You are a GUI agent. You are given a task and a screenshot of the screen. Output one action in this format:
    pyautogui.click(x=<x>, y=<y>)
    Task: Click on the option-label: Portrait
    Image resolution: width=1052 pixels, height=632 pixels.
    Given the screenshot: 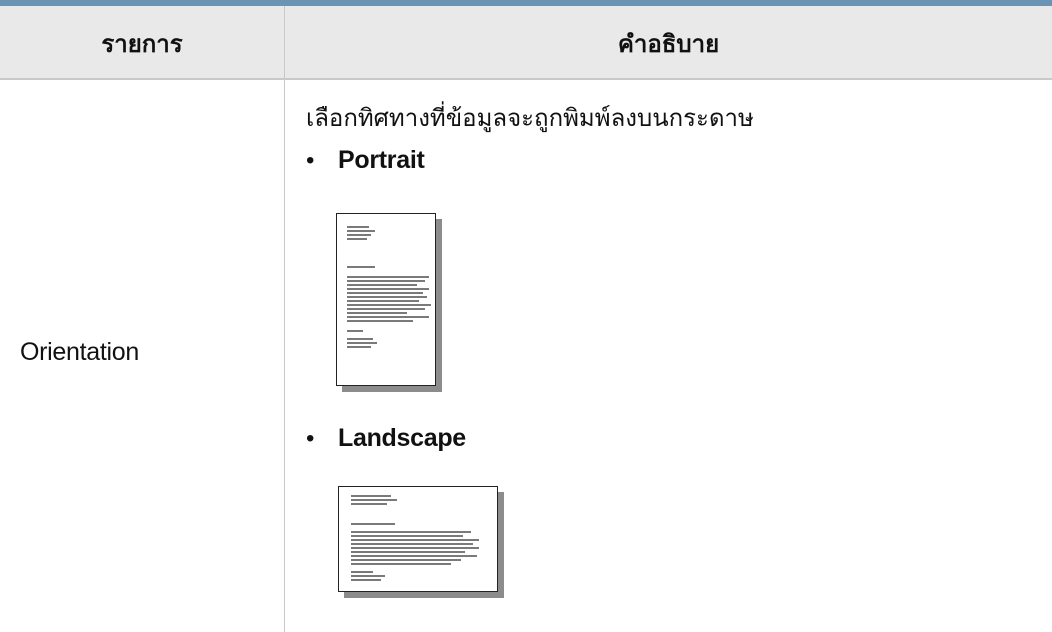 What is the action you would take?
    pyautogui.click(x=381, y=160)
    